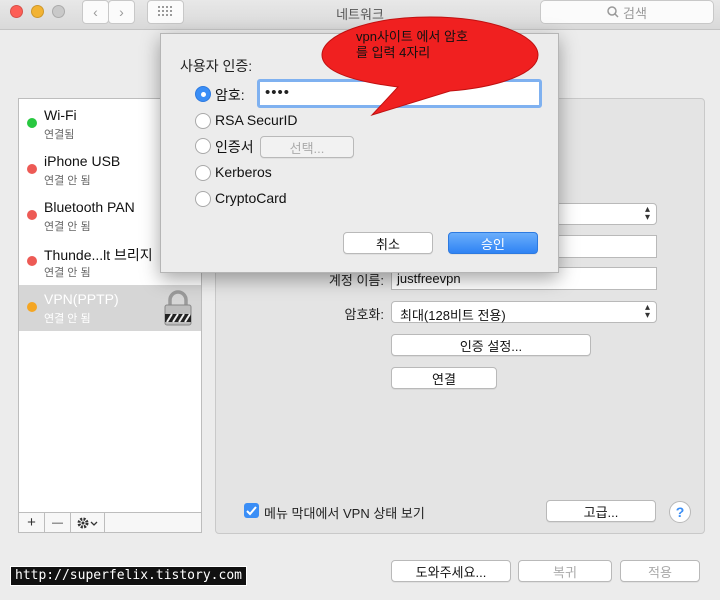 This screenshot has height=600, width=720. I want to click on annotation-line-2: 를 입력 4자리, so click(393, 52).